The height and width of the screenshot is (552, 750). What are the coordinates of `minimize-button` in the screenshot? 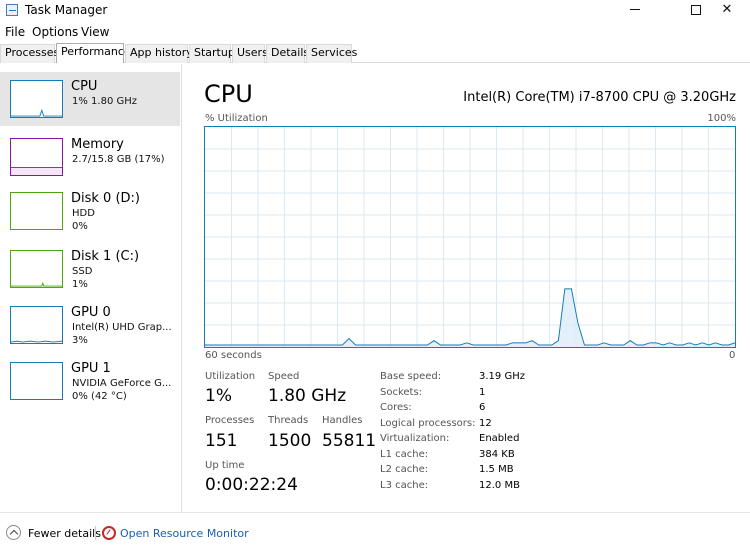 It's located at (635, 11).